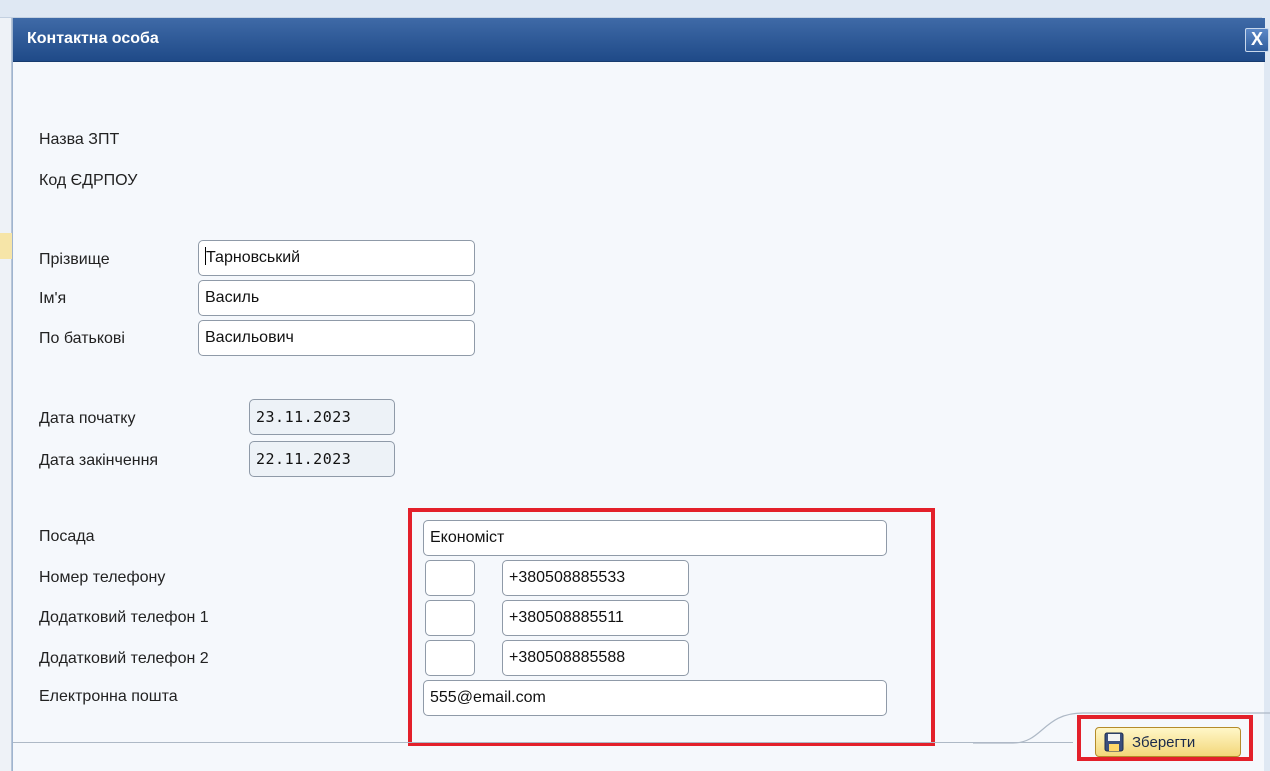 Image resolution: width=1270 pixels, height=771 pixels. What do you see at coordinates (336, 338) in the screenshot?
I see `patronymic-field: Васильович` at bounding box center [336, 338].